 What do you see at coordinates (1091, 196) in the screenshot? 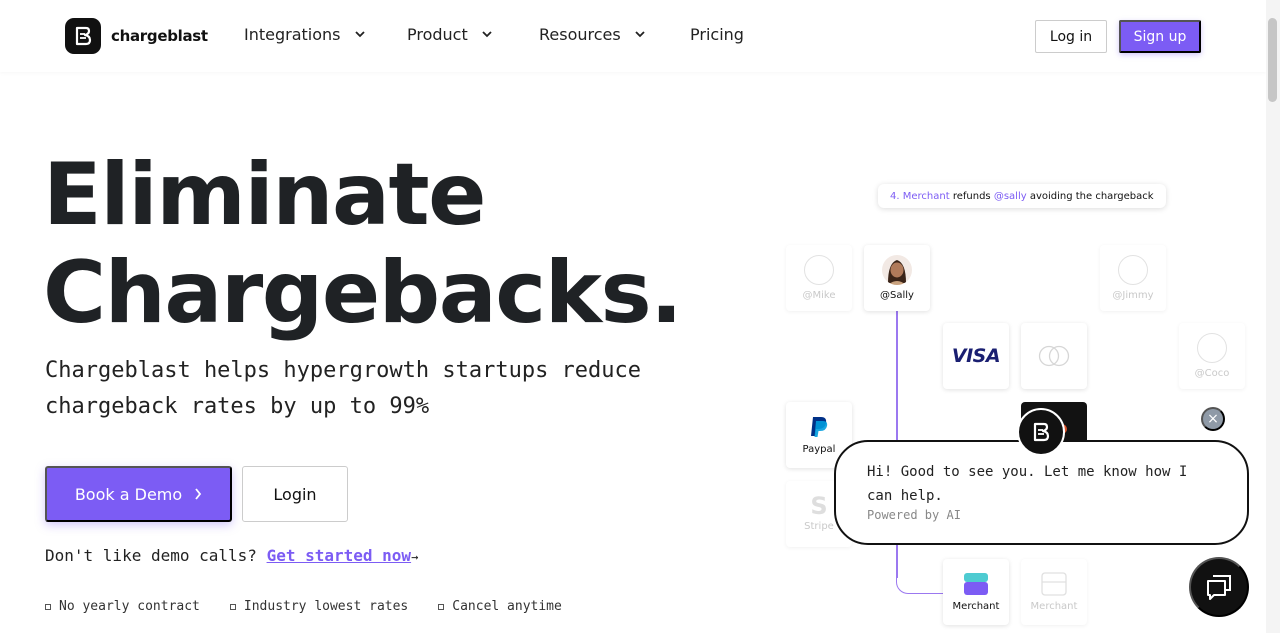
I see `step-rest: avoiding the chargeback` at bounding box center [1091, 196].